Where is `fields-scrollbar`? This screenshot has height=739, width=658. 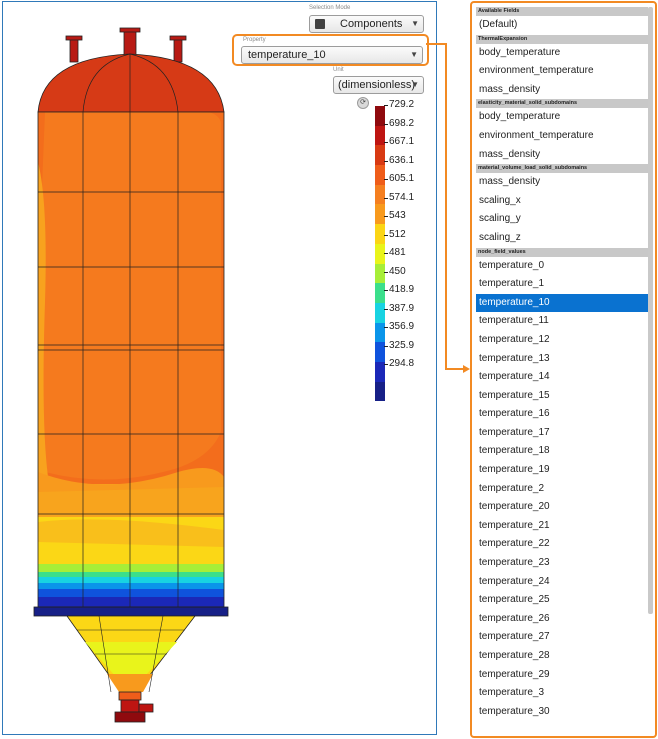
fields-scrollbar is located at coordinates (650, 310).